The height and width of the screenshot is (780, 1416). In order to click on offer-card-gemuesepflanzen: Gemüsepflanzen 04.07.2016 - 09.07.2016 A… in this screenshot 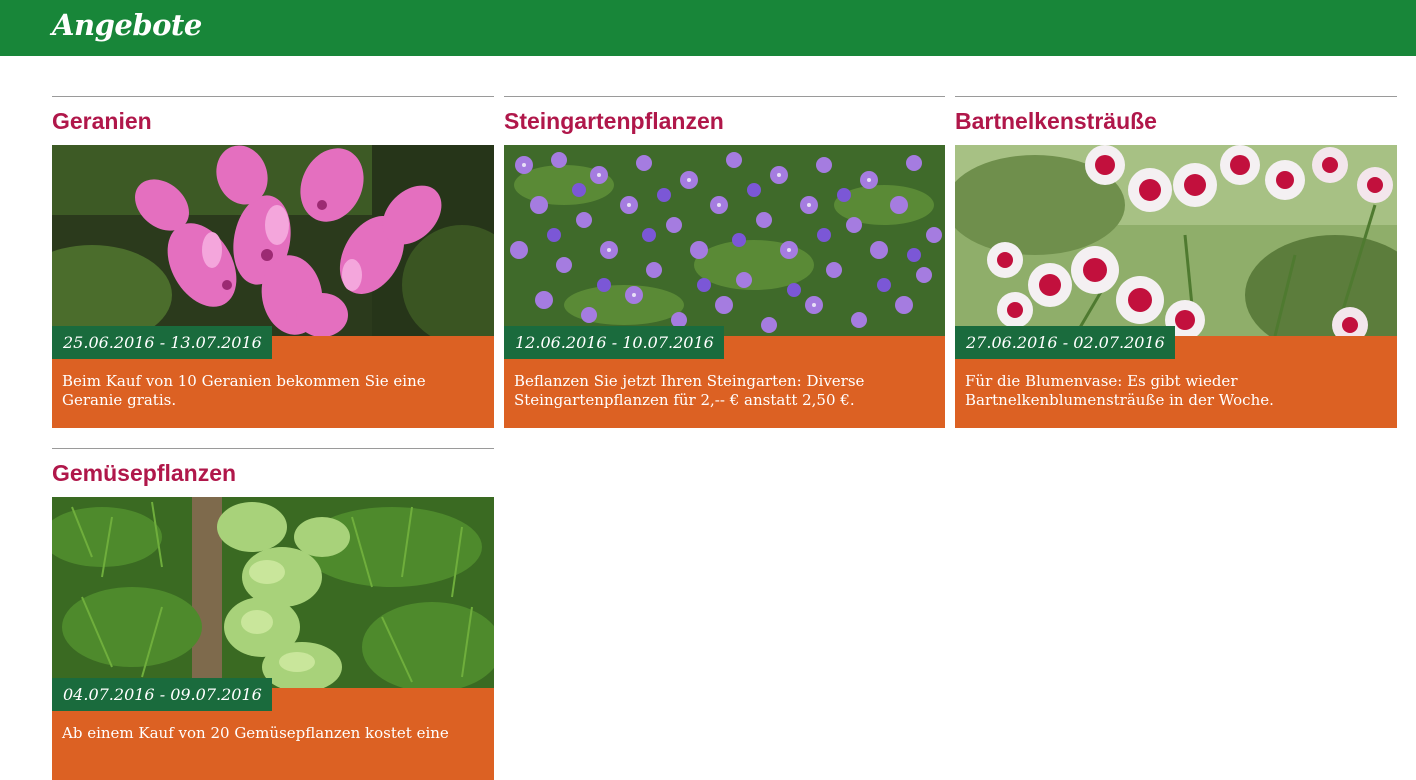, I will do `click(273, 614)`.